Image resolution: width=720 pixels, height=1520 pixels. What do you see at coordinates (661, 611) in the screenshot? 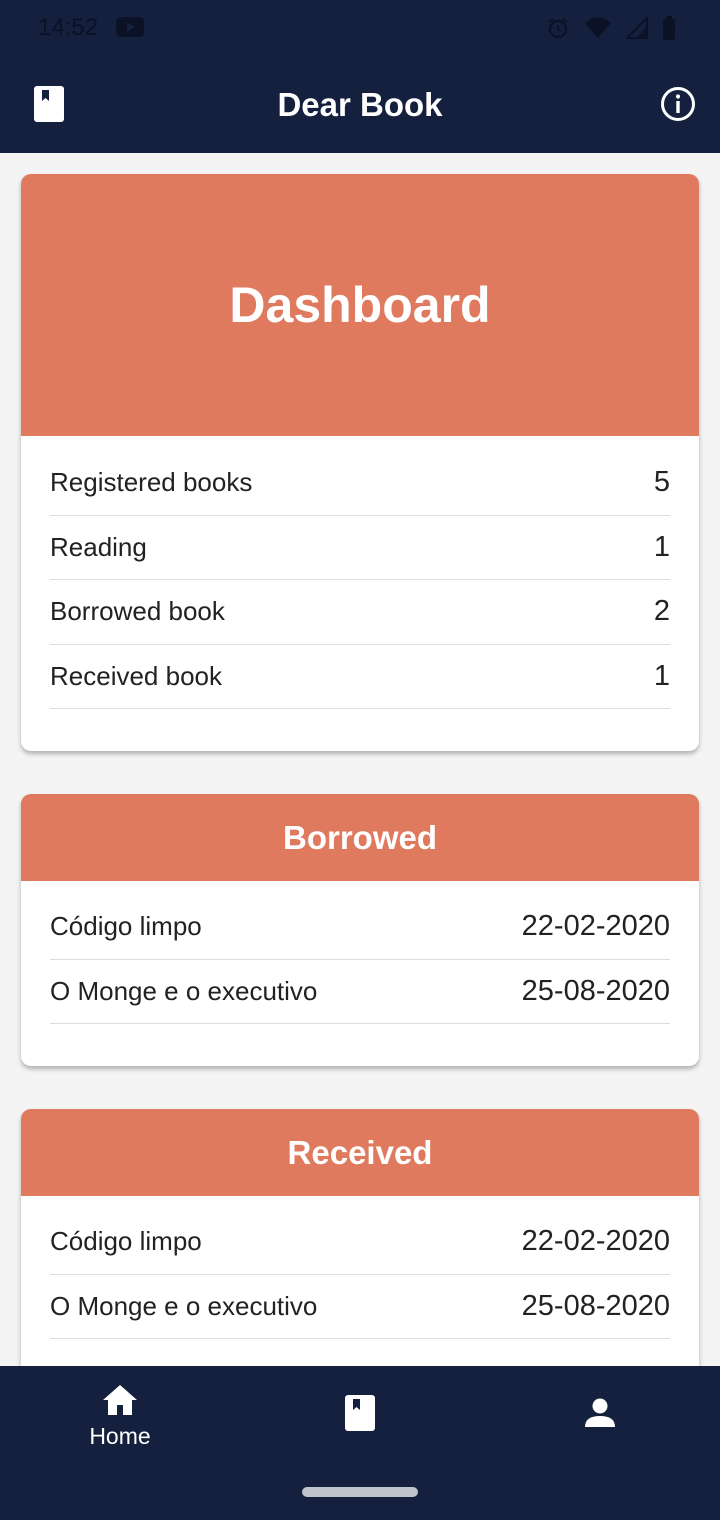
I see `row-value: 2` at bounding box center [661, 611].